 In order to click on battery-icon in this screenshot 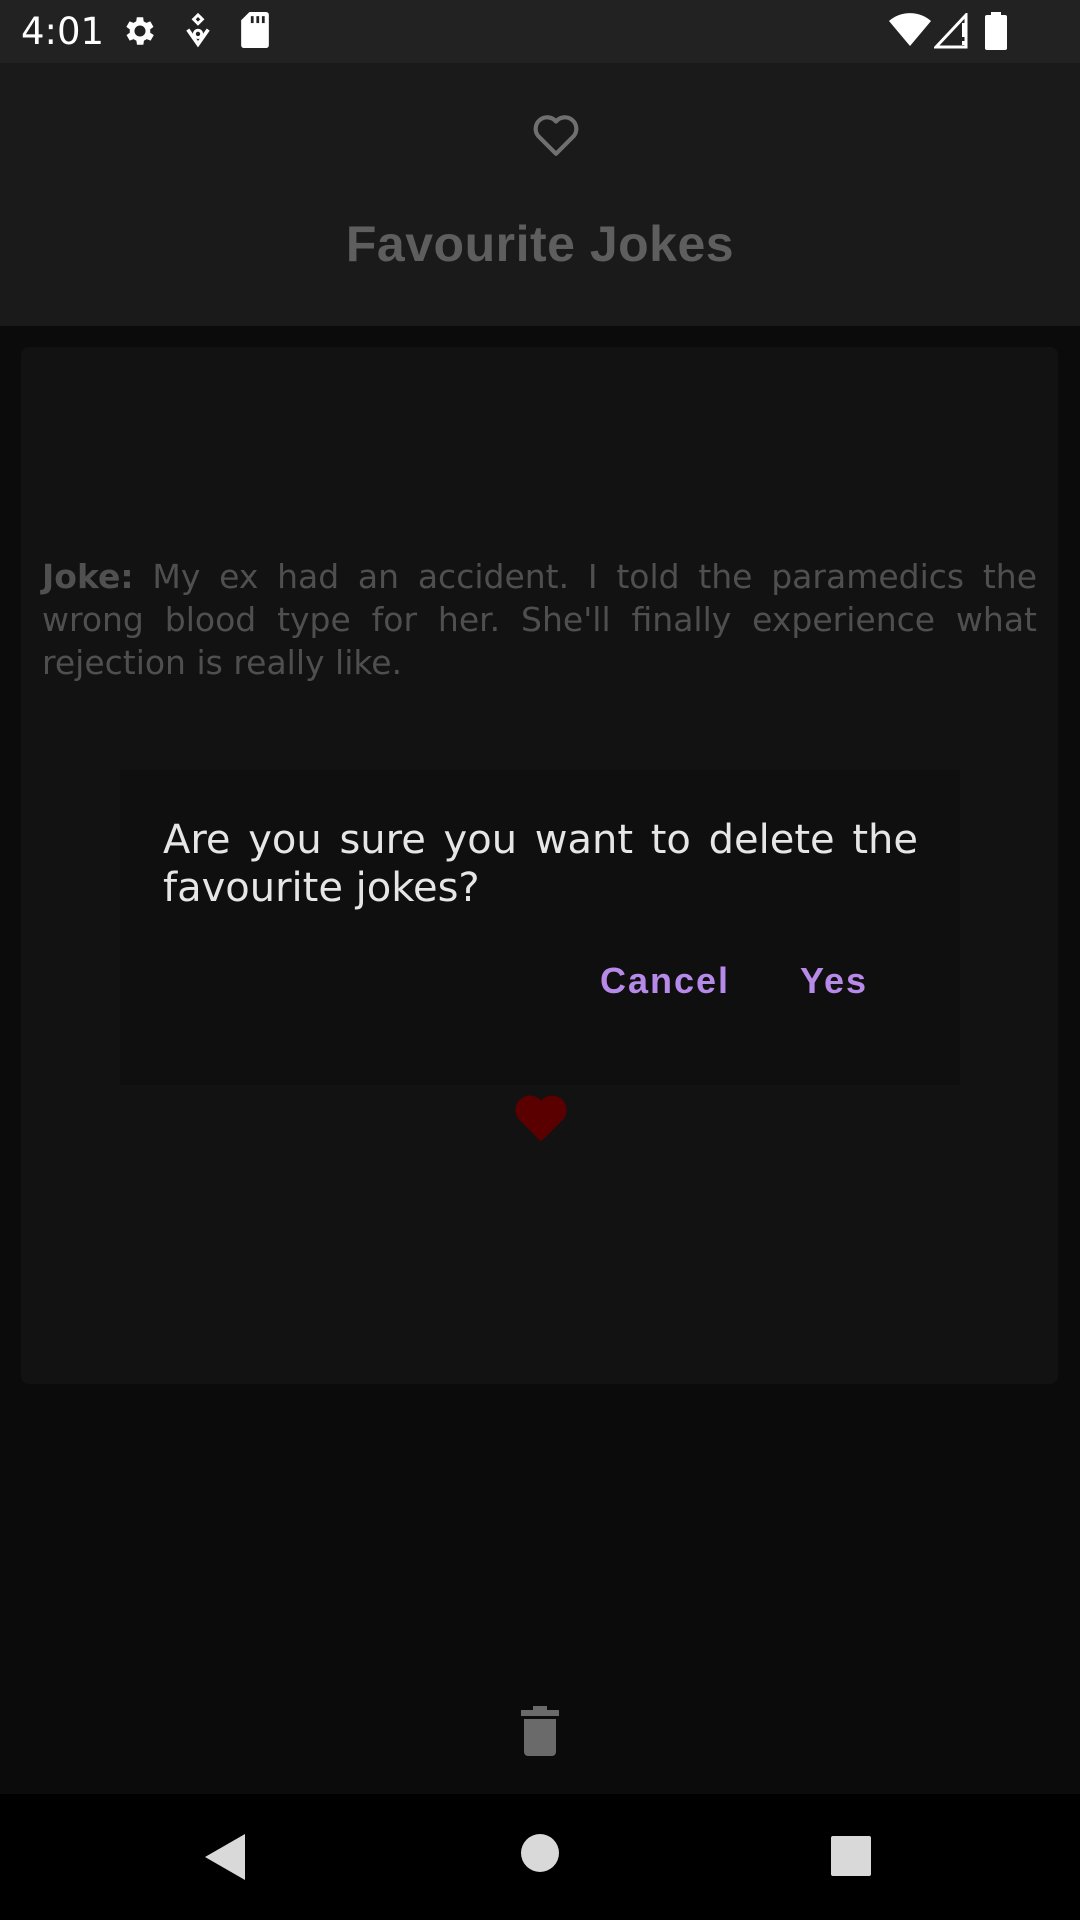, I will do `click(996, 31)`.